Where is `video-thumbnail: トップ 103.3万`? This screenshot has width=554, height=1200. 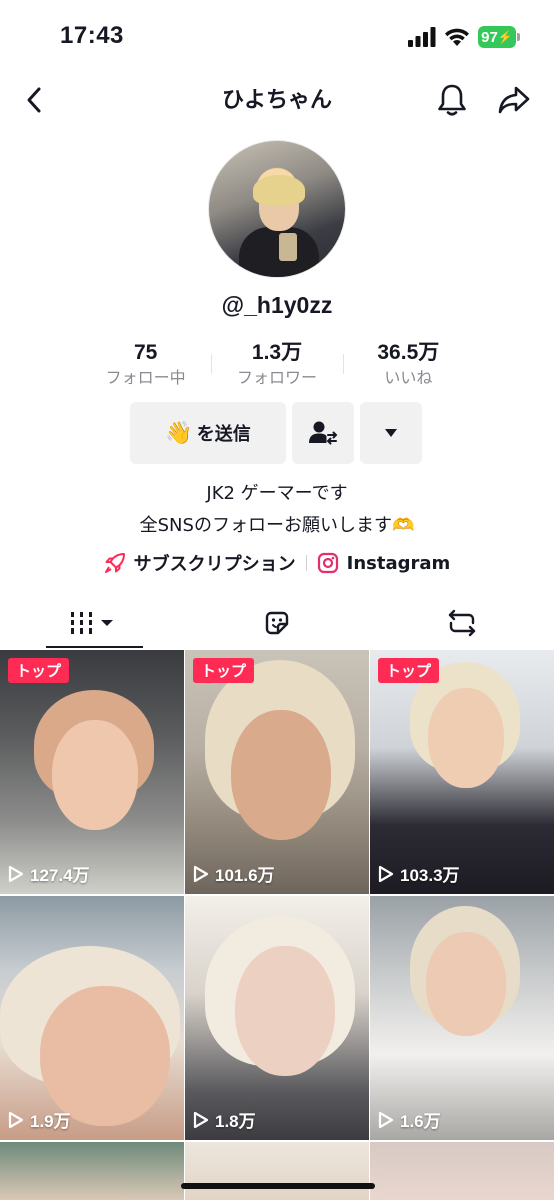
video-thumbnail: トップ 103.3万 is located at coordinates (462, 772).